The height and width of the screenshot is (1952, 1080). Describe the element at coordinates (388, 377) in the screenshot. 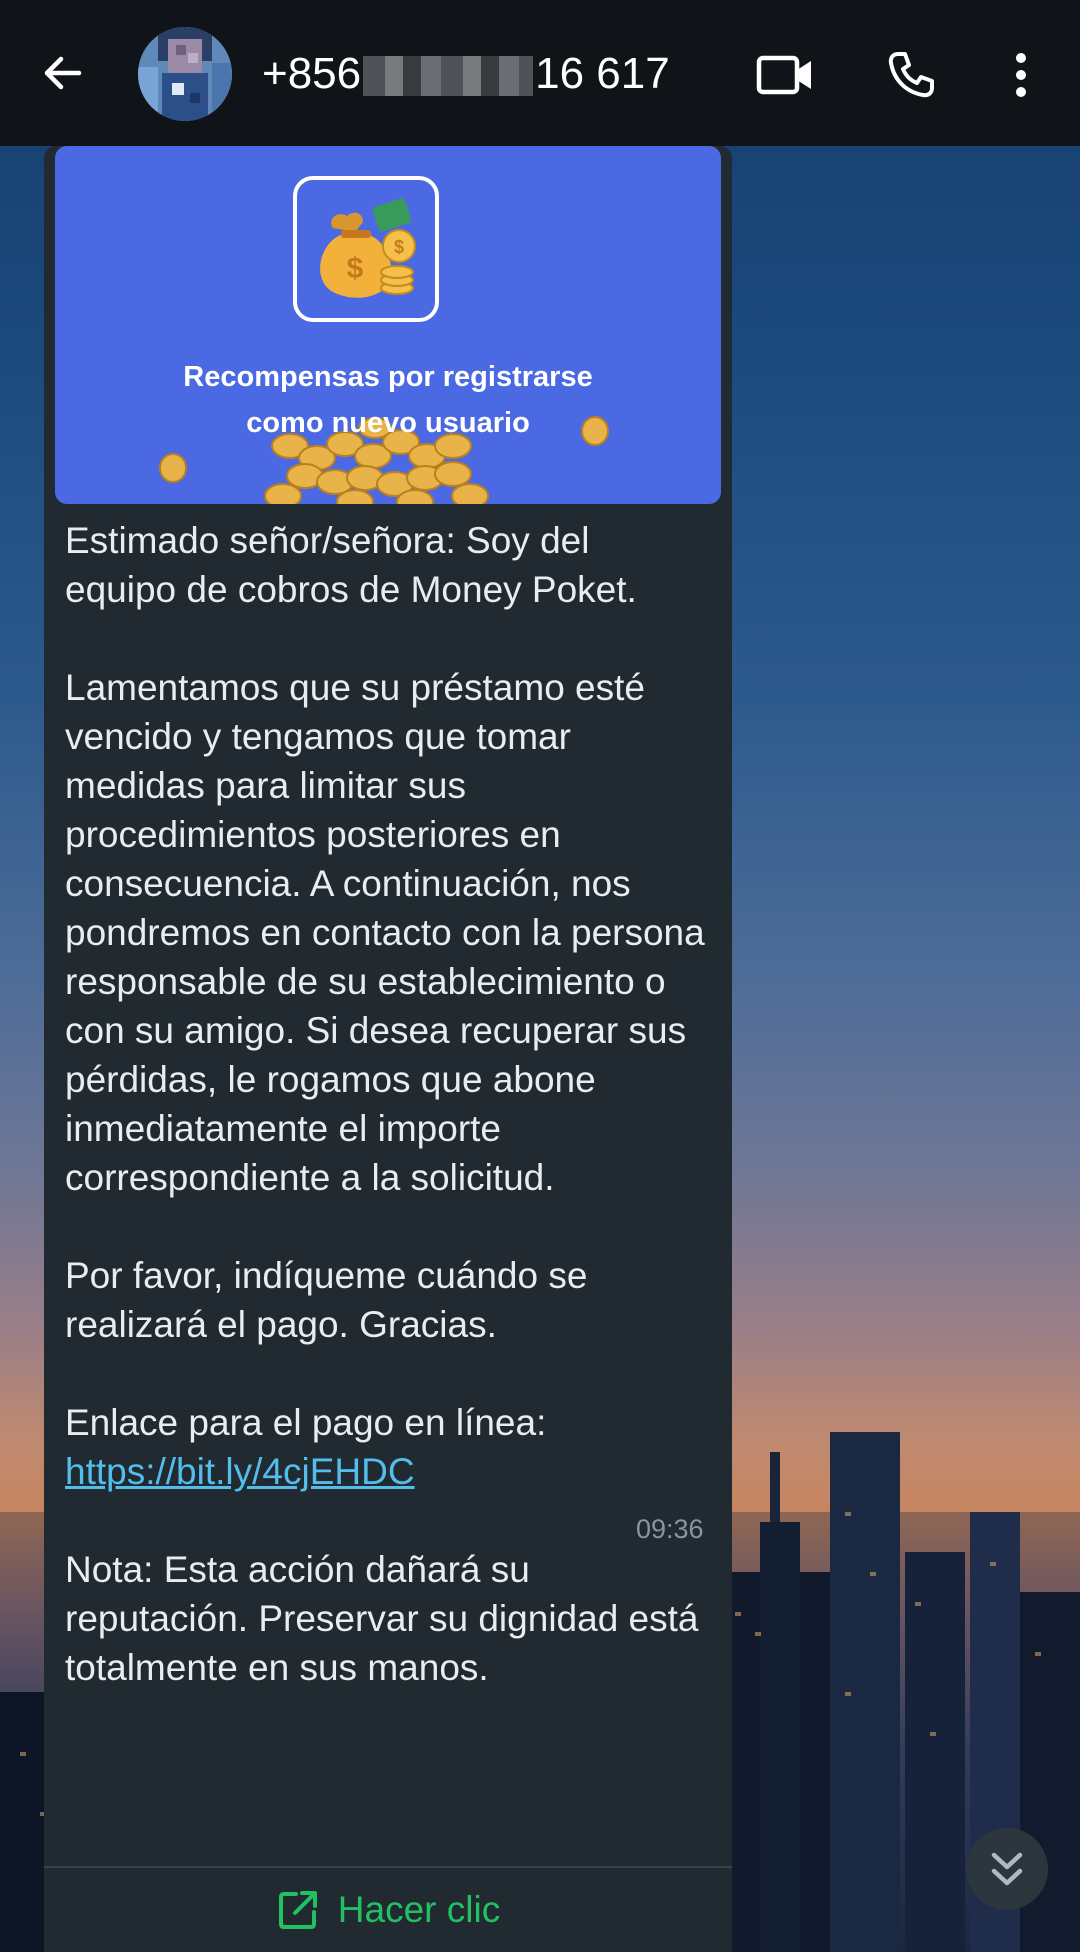

I see `promo-caption-line1: Recompensas por registrarse` at that location.